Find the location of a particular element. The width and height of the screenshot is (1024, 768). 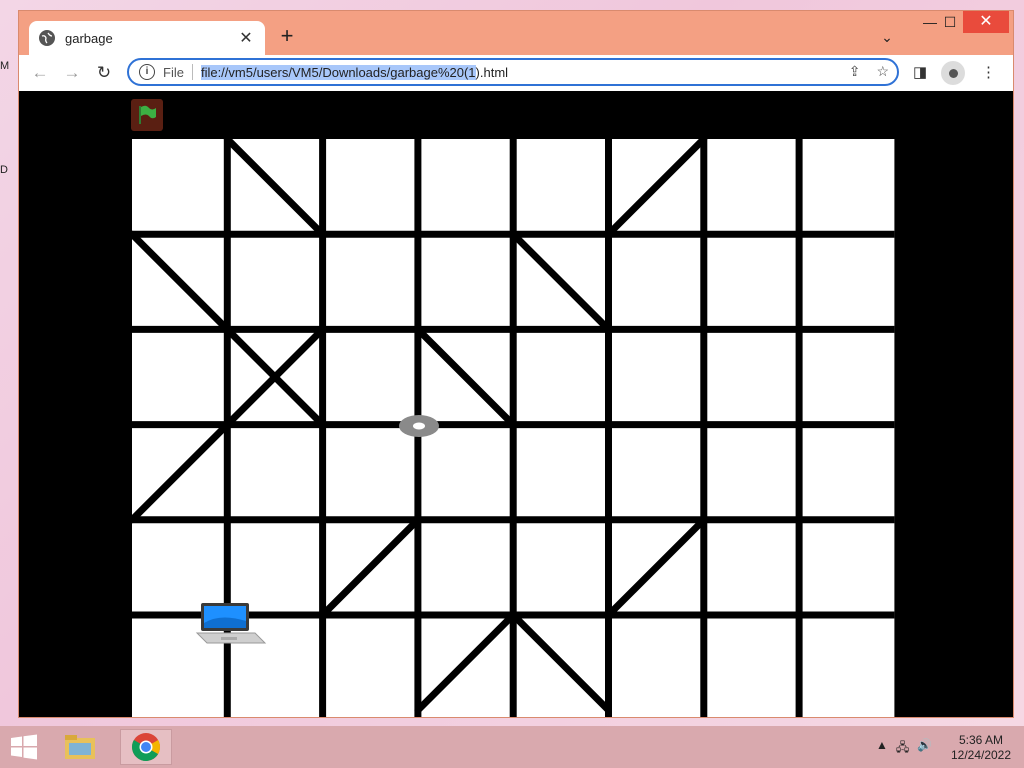

windows-logo-icon is located at coordinates (24, 747).